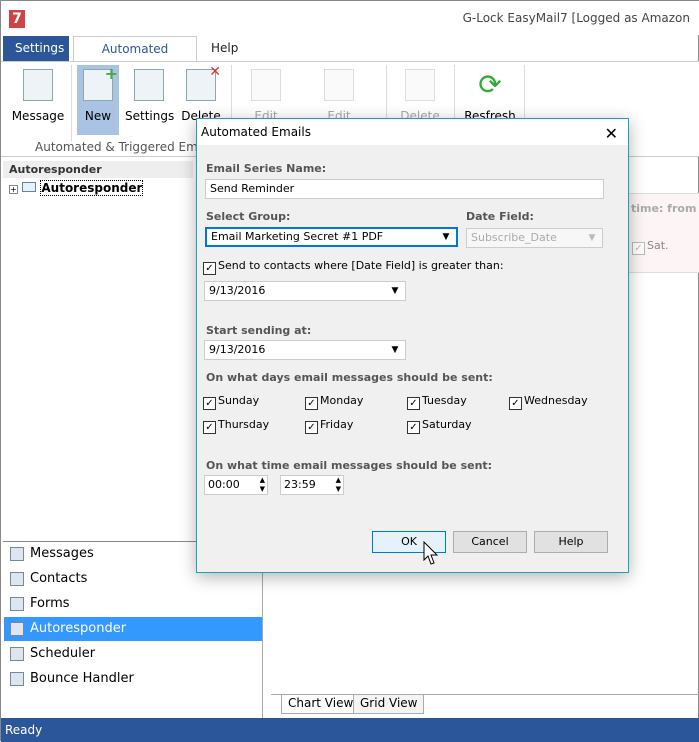  Describe the element at coordinates (305, 291) in the screenshot. I see `send-where-date-picker: 9/13/2016 ▼` at that location.